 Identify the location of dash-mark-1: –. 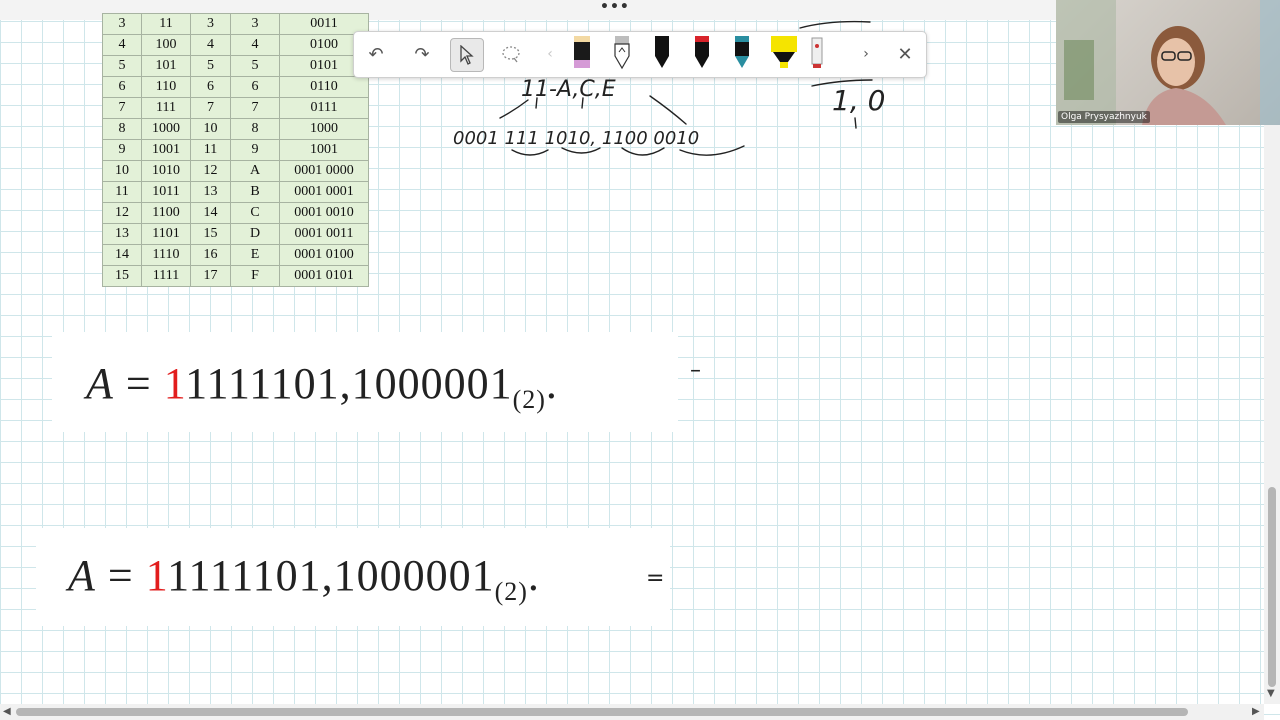
(695, 370).